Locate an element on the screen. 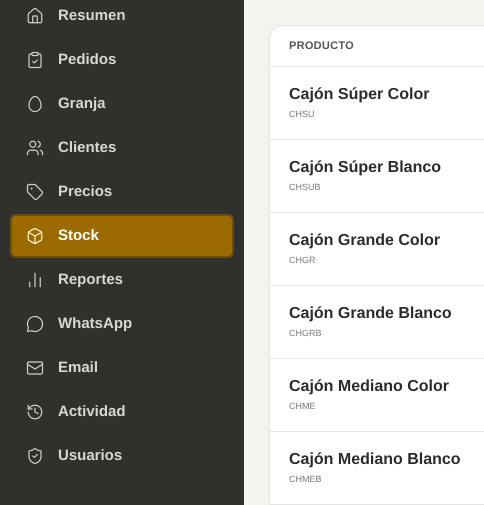 This screenshot has width=484, height=505. house-icon is located at coordinates (35, 16).